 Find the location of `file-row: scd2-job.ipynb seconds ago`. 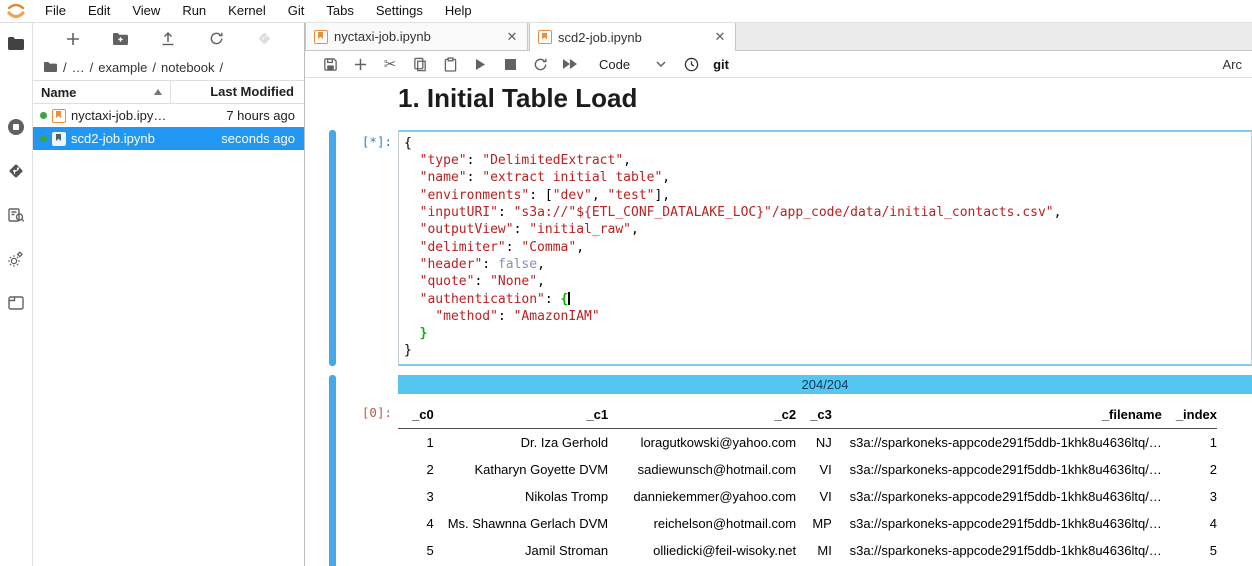

file-row: scd2-job.ipynb seconds ago is located at coordinates (168, 138).